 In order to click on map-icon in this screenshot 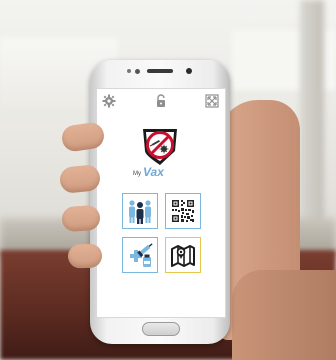, I will do `click(183, 256)`.